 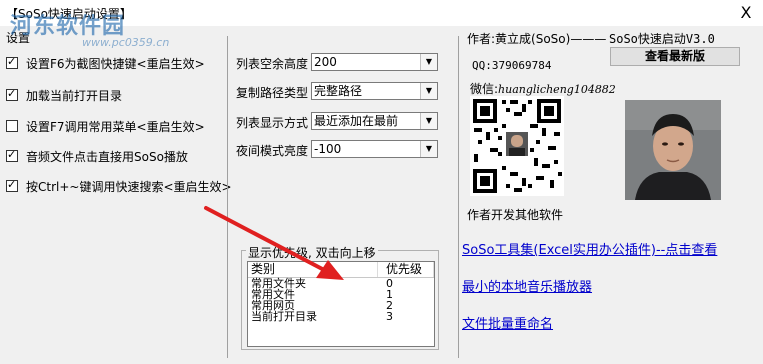 What do you see at coordinates (374, 62) in the screenshot?
I see `list-height-select: 200 ▼` at bounding box center [374, 62].